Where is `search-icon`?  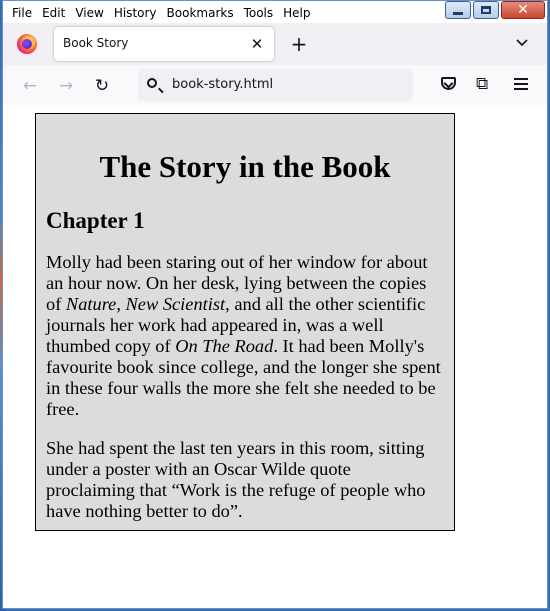 search-icon is located at coordinates (152, 83).